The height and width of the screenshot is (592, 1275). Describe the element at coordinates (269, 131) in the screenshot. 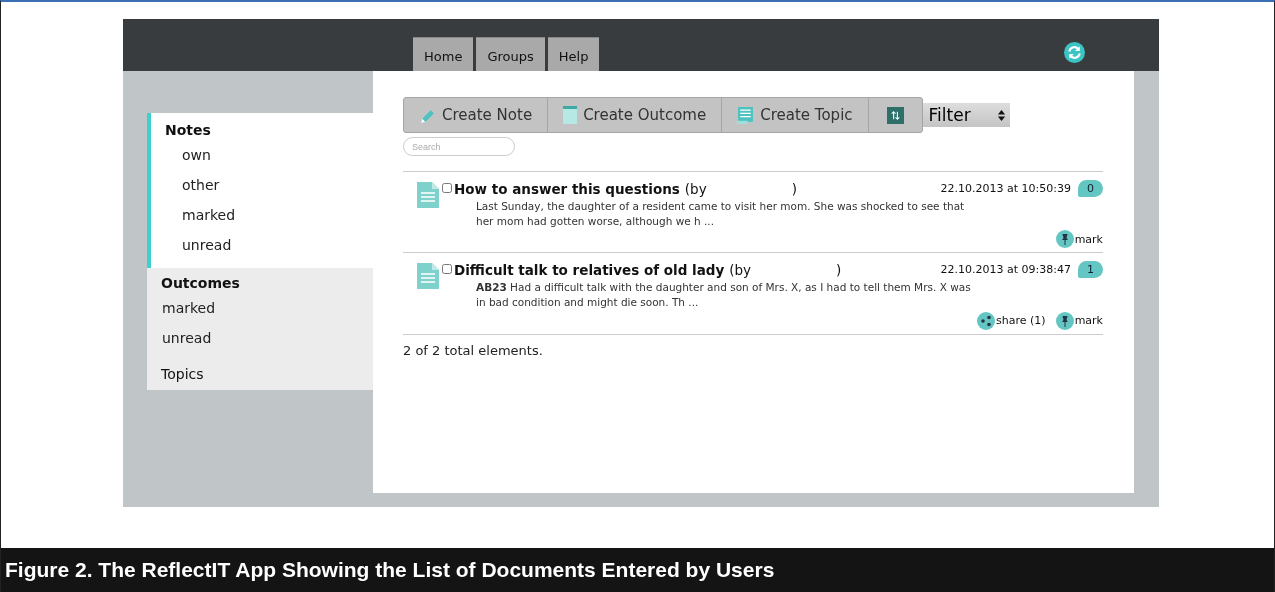

I see `section-title: Notes` at that location.